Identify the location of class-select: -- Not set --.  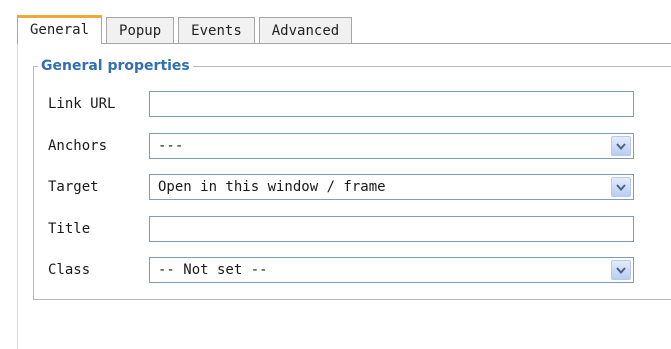
(391, 270).